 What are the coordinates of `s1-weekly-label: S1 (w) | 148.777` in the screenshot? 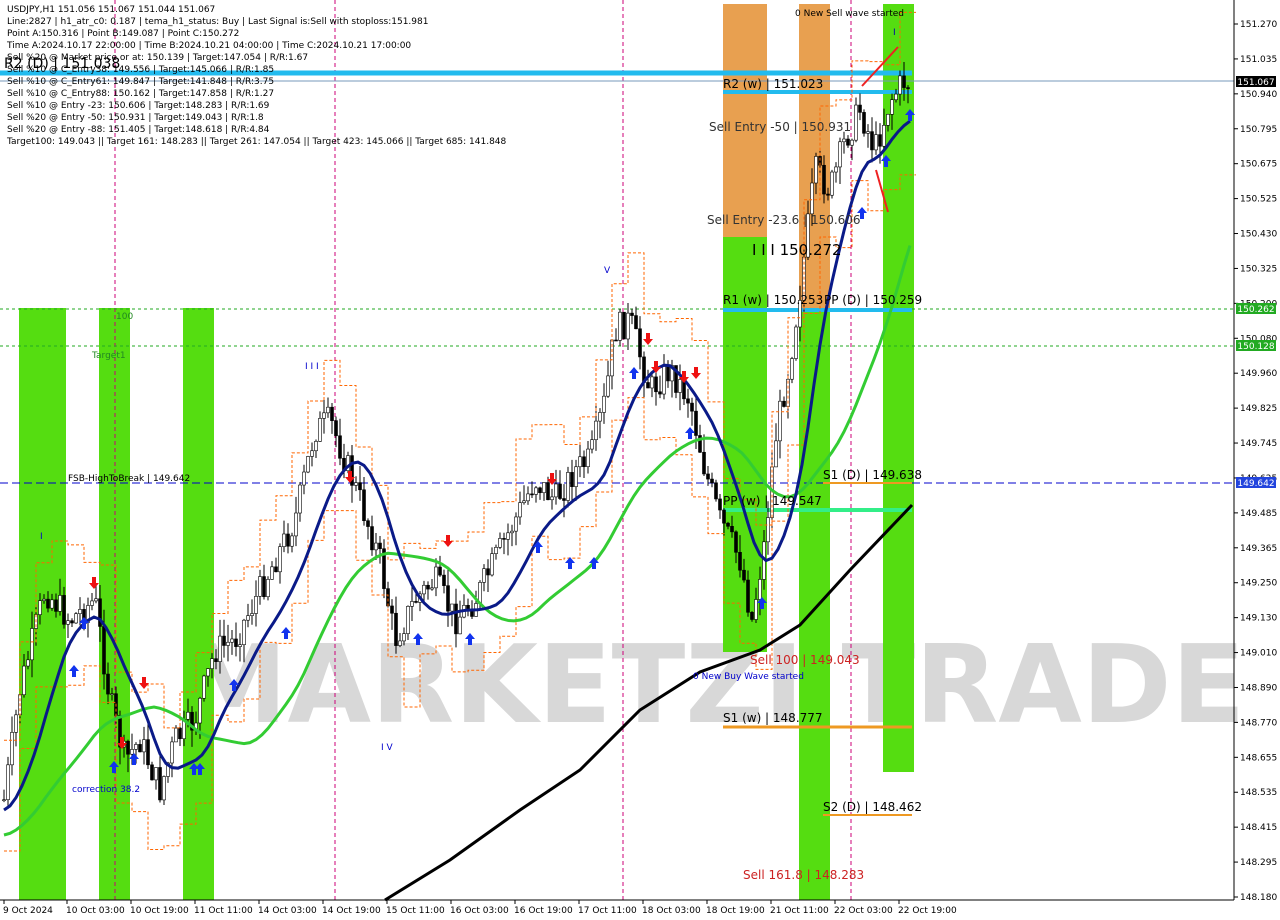 It's located at (773, 718).